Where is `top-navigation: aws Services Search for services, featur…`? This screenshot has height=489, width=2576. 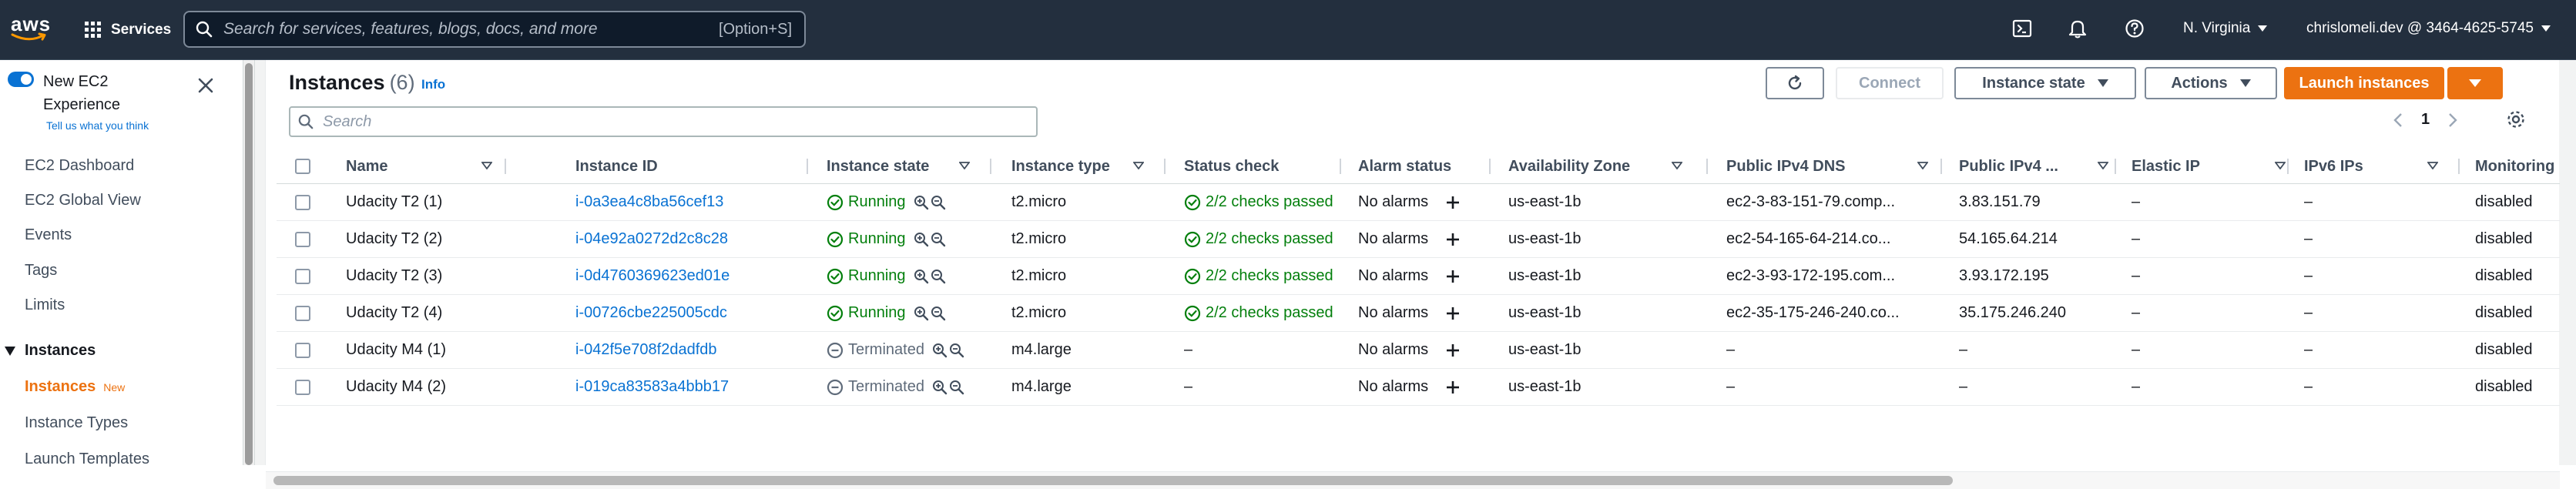 top-navigation: aws Services Search for services, featur… is located at coordinates (1288, 30).